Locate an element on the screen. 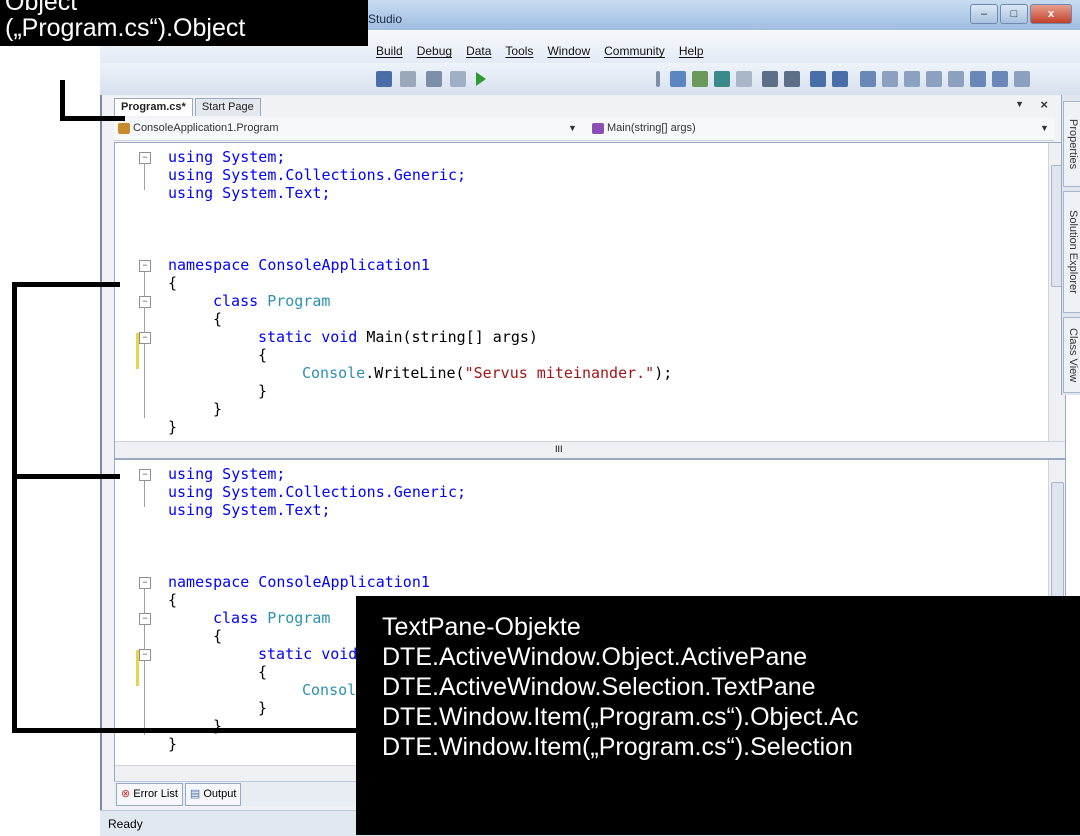 This screenshot has height=836, width=1080. extra-icon is located at coordinates (1022, 79).